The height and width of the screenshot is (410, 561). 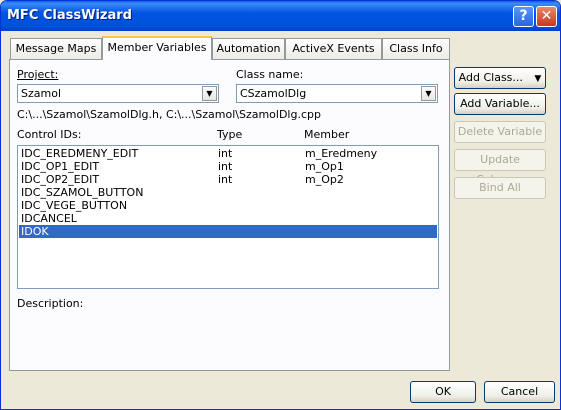 What do you see at coordinates (270, 74) in the screenshot?
I see `class-name-label: Class name:` at bounding box center [270, 74].